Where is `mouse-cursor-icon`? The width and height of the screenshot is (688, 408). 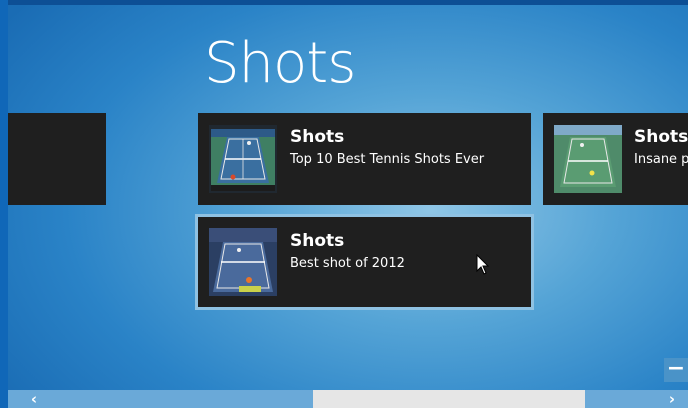
mouse-cursor-icon is located at coordinates (483, 266).